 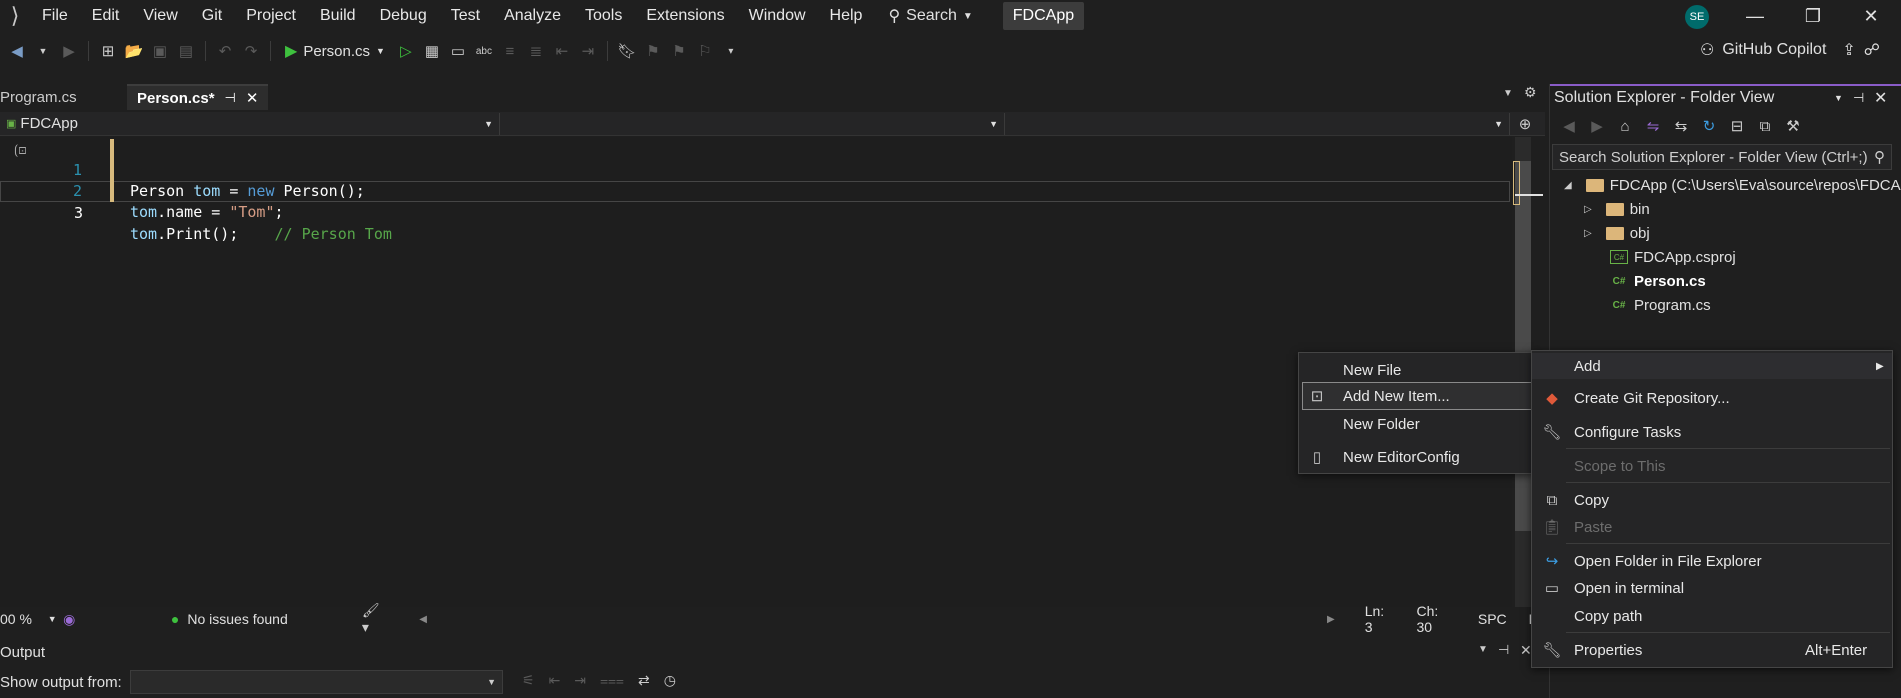 What do you see at coordinates (403, 16) in the screenshot?
I see `menu-debug: Debug` at bounding box center [403, 16].